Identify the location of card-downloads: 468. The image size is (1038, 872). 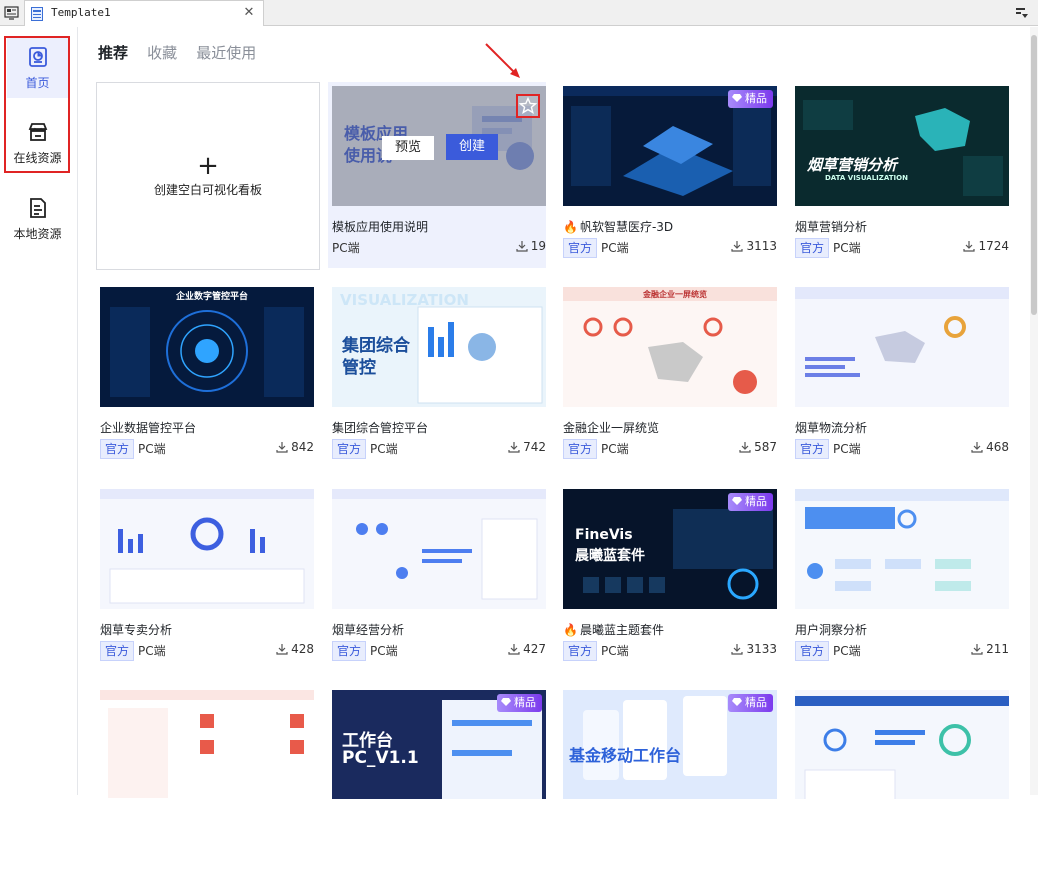
(990, 447).